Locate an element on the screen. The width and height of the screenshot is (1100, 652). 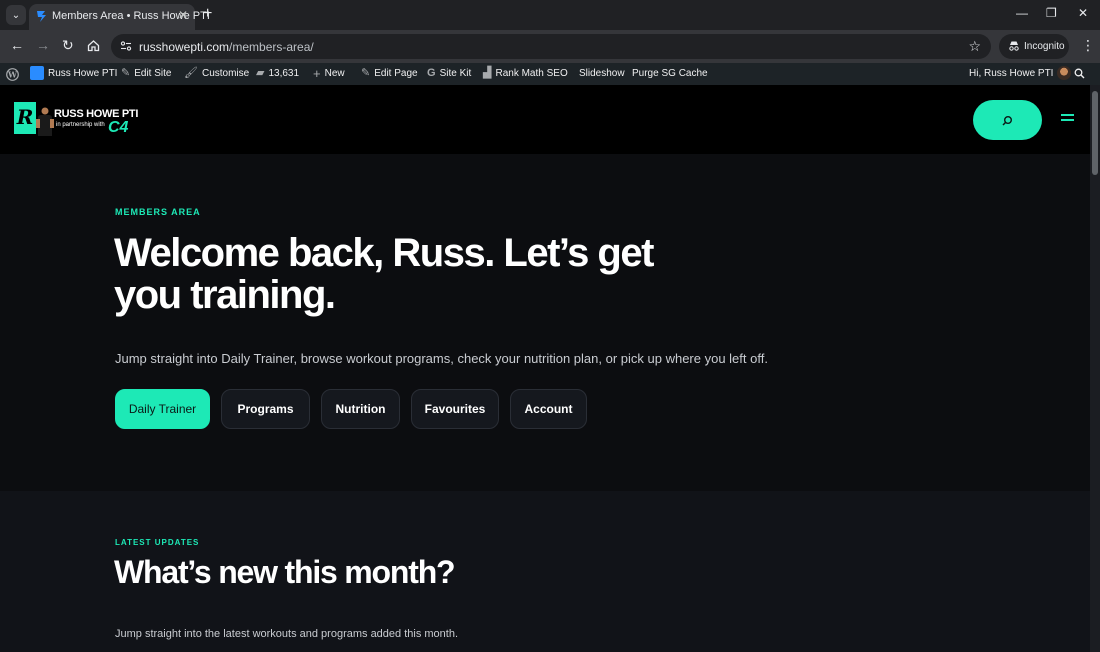
scrollbar-thumb is located at coordinates (1095, 133).